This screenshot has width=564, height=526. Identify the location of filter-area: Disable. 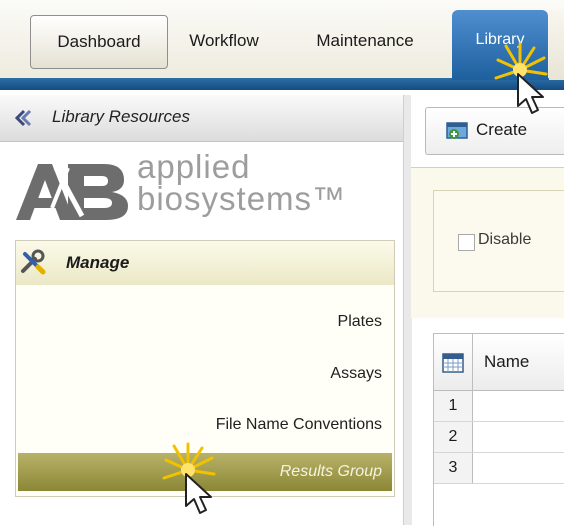
(487, 243).